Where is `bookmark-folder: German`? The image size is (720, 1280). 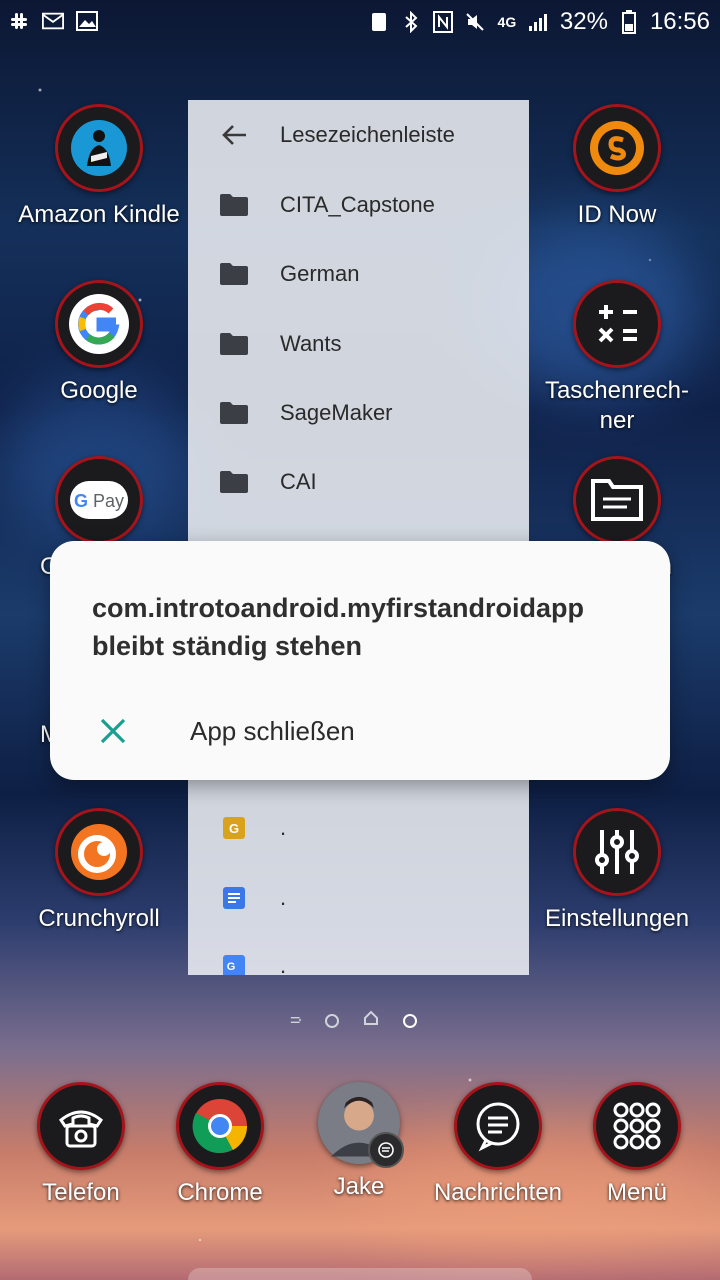 bookmark-folder: German is located at coordinates (358, 274).